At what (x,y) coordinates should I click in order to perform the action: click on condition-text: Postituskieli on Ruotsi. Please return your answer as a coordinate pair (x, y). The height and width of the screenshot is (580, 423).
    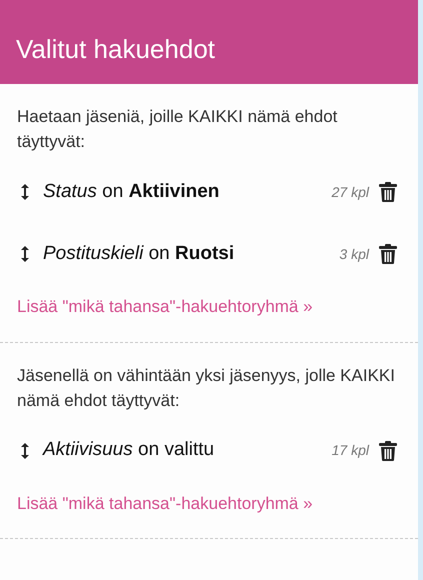
    Looking at the image, I should click on (138, 254).